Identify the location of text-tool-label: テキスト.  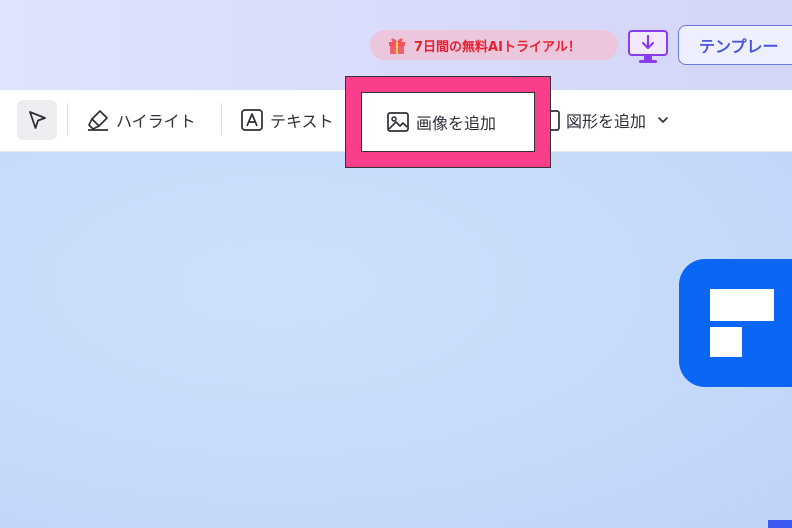
(302, 121).